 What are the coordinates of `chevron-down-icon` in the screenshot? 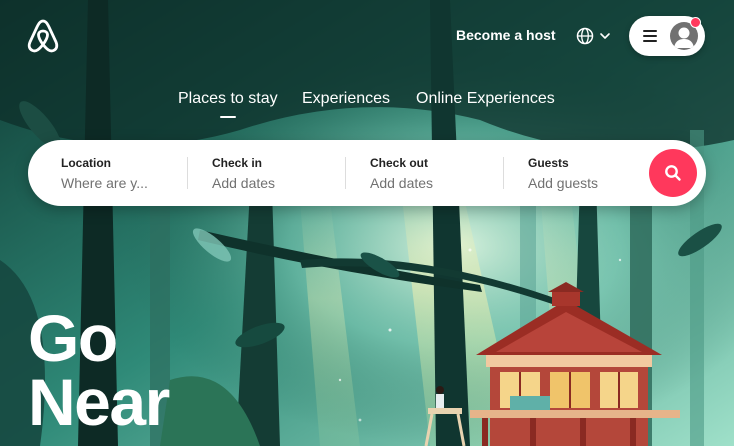 It's located at (605, 36).